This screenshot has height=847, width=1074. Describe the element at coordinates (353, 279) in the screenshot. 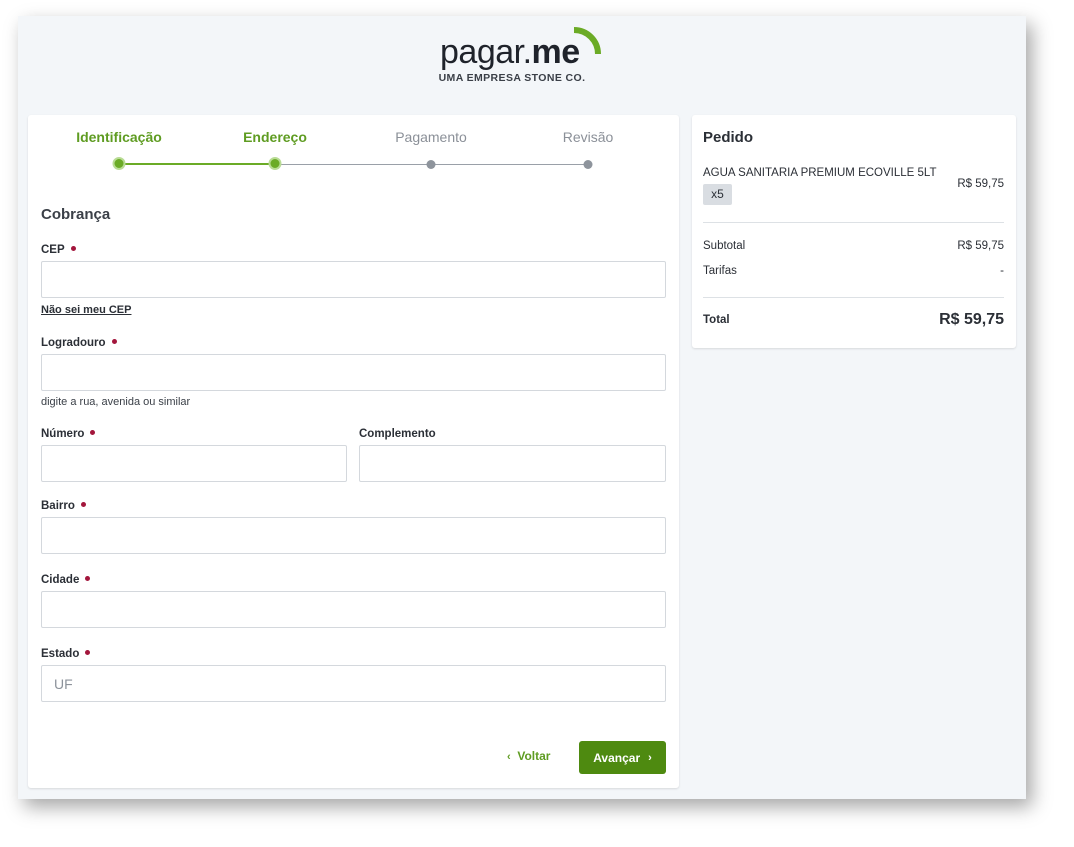

I see `cep-input` at that location.